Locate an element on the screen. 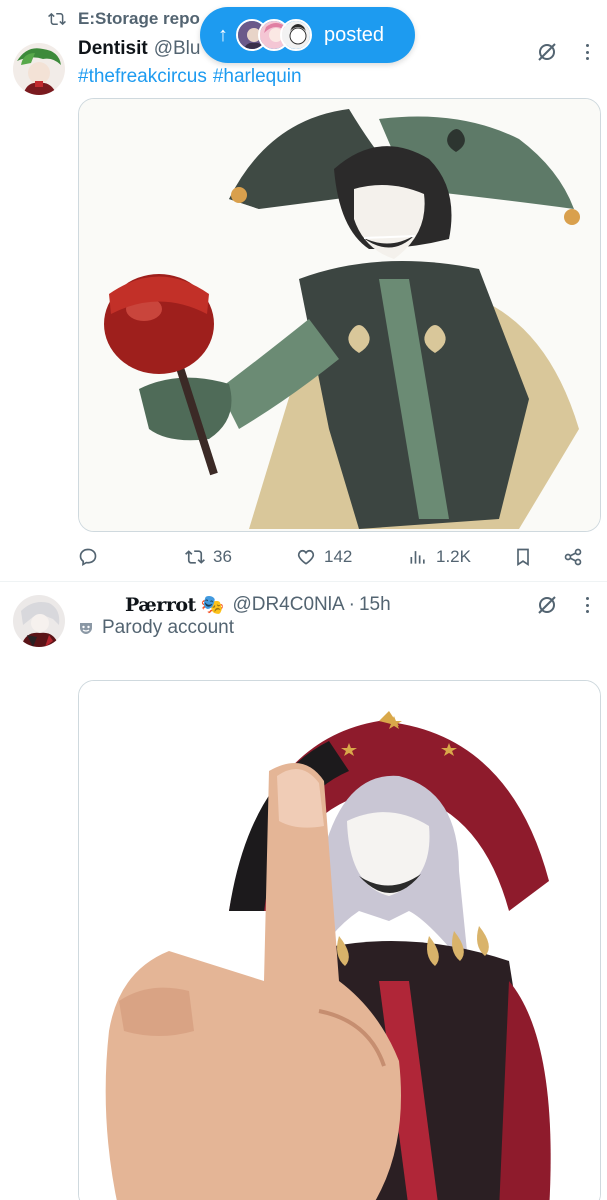  repost-button: 36 is located at coordinates (208, 557).